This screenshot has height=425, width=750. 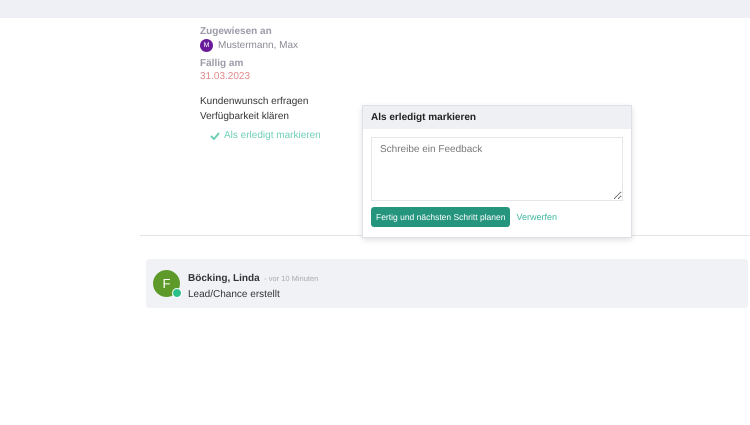 What do you see at coordinates (497, 169) in the screenshot?
I see `feedback-field: Schreibe ein Feedback` at bounding box center [497, 169].